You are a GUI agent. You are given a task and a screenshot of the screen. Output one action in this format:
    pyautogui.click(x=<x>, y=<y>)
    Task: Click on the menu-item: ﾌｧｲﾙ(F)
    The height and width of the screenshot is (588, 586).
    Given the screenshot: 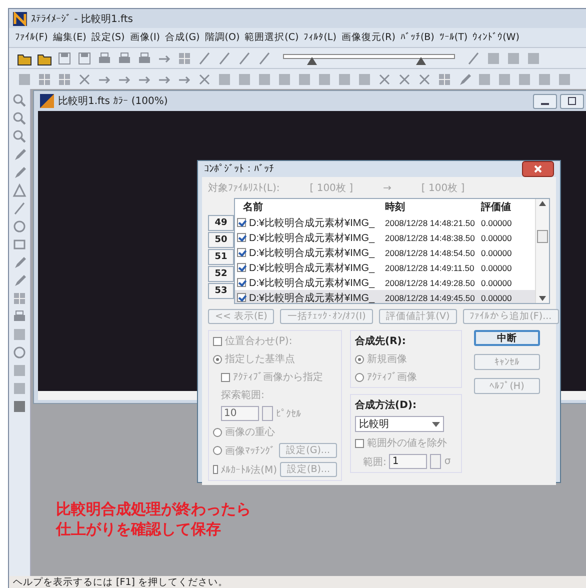 What is the action you would take?
    pyautogui.click(x=31, y=37)
    